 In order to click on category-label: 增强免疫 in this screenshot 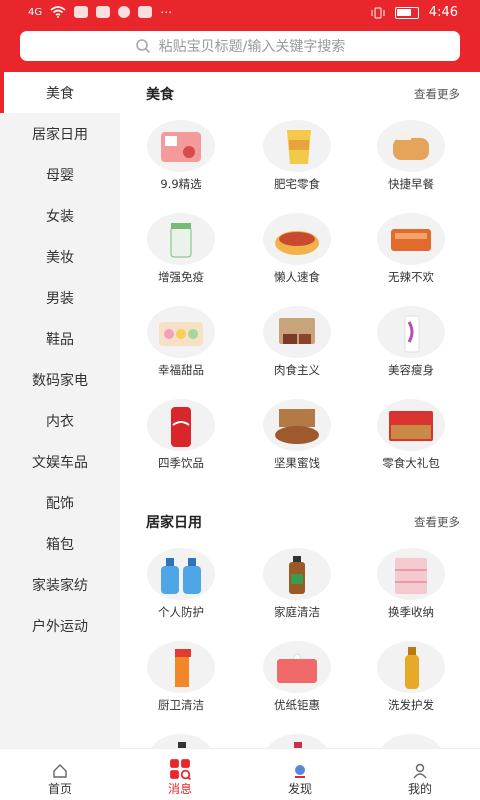, I will do `click(181, 277)`.